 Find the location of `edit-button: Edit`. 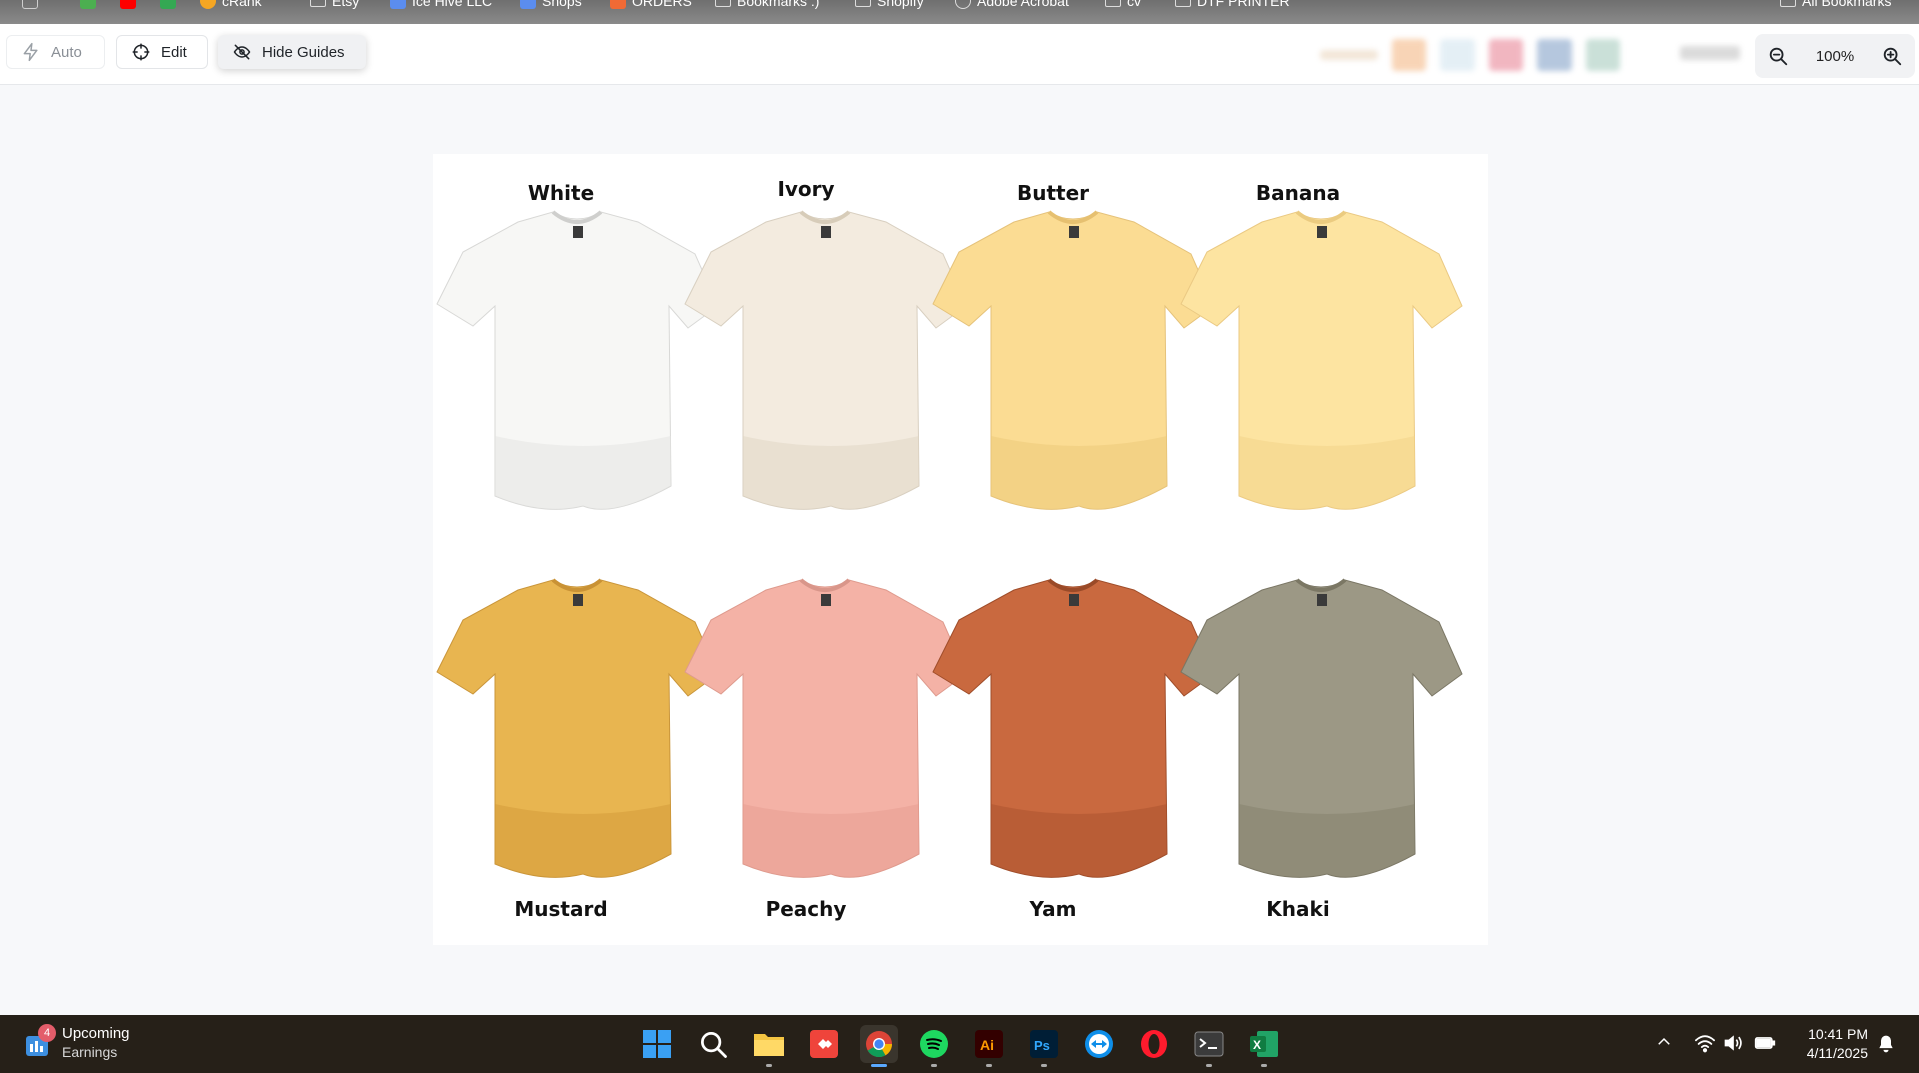

edit-button: Edit is located at coordinates (162, 52).